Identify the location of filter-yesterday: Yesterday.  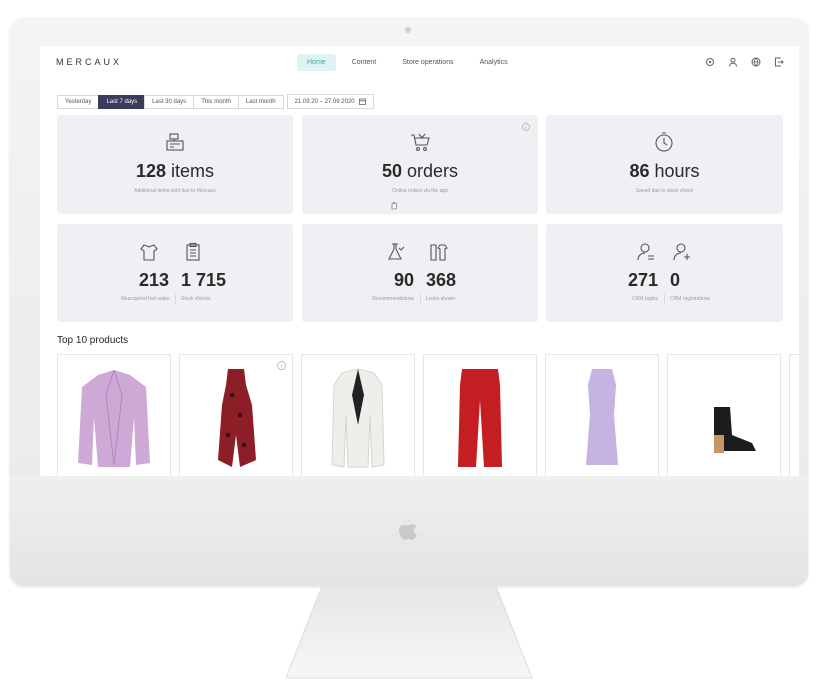
(78, 101).